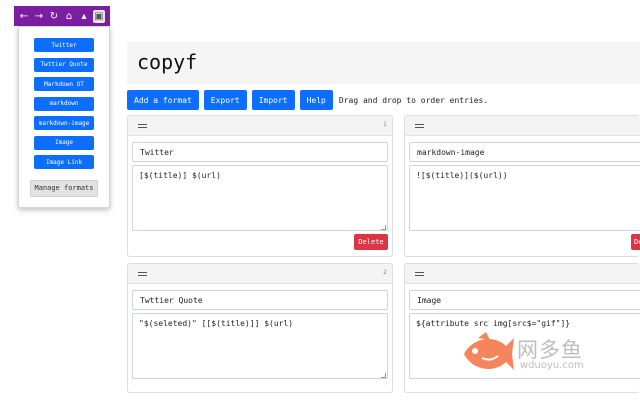 Image resolution: width=640 pixels, height=400 pixels. I want to click on format-card-twitter: 1 Twitter [$(title)] $(url) Delete, so click(260, 186).